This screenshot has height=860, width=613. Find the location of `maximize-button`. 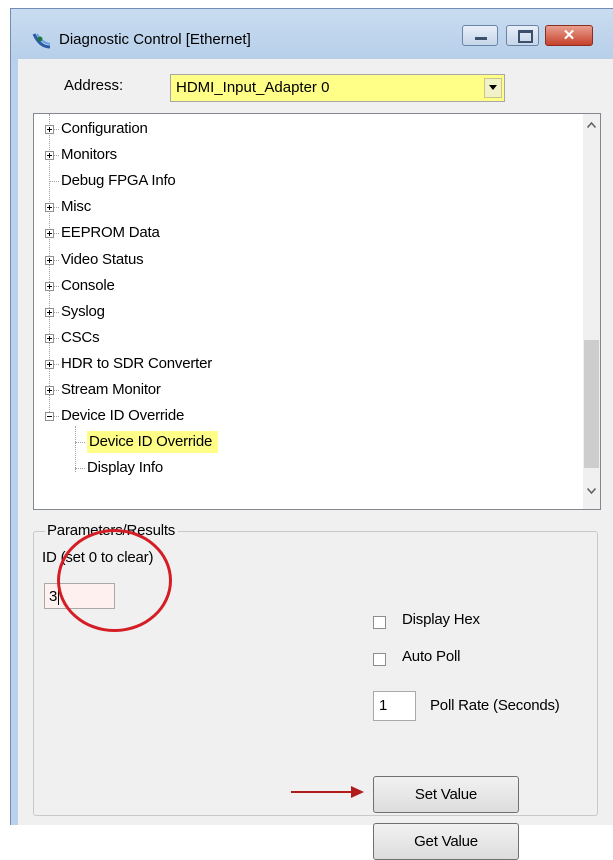

maximize-button is located at coordinates (522, 35).